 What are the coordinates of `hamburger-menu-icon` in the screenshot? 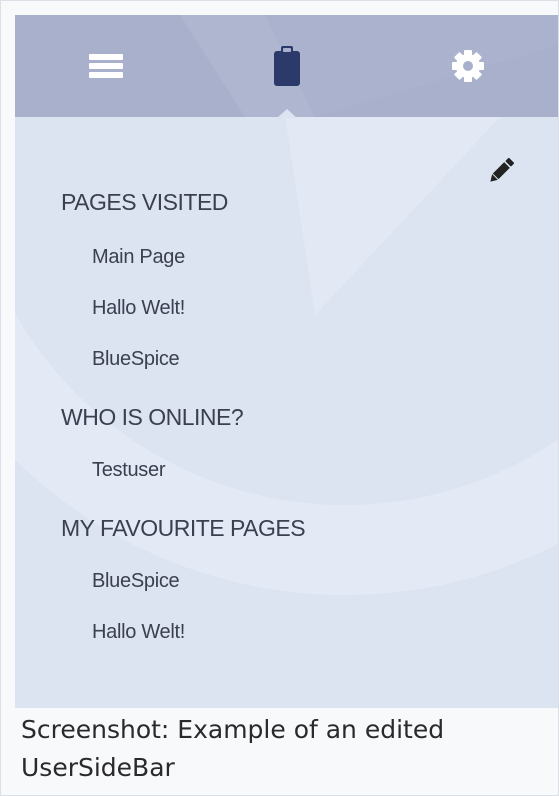 It's located at (105, 66).